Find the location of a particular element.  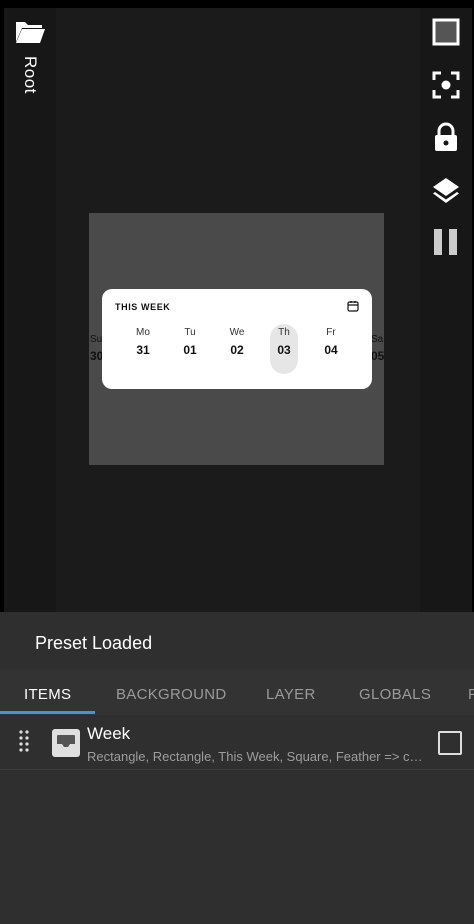

day-date: 02 is located at coordinates (237, 350).